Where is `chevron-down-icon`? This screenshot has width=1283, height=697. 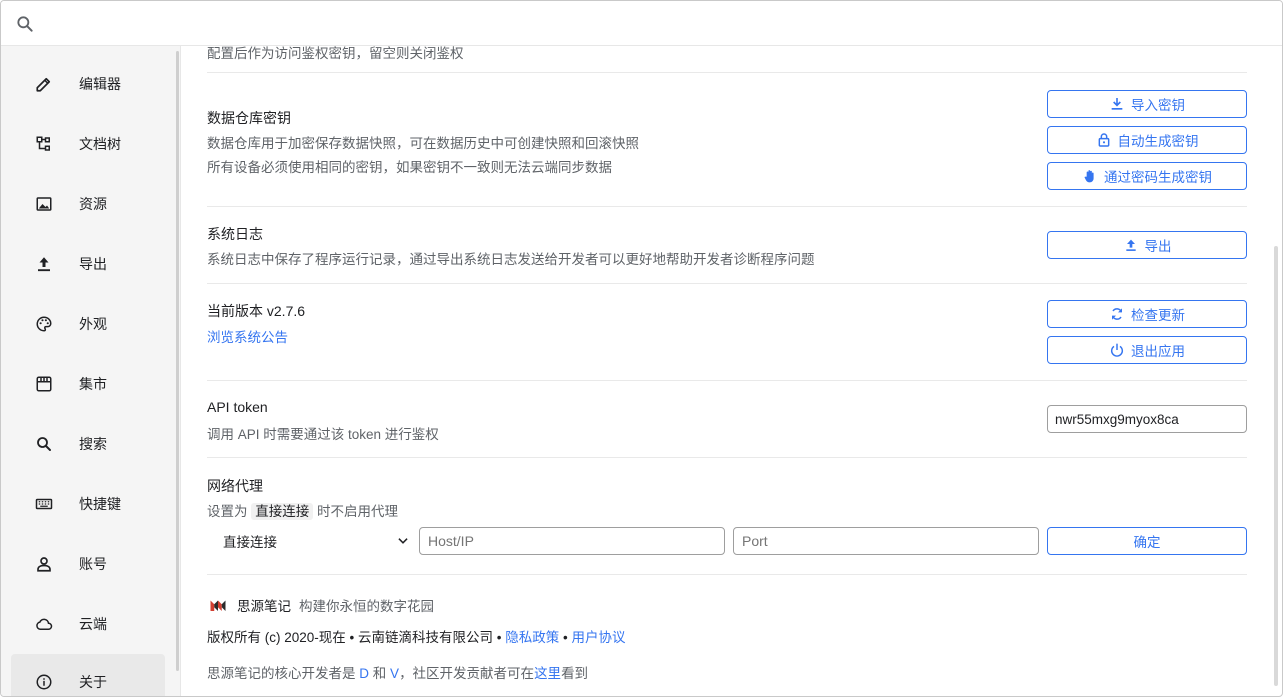 chevron-down-icon is located at coordinates (403, 541).